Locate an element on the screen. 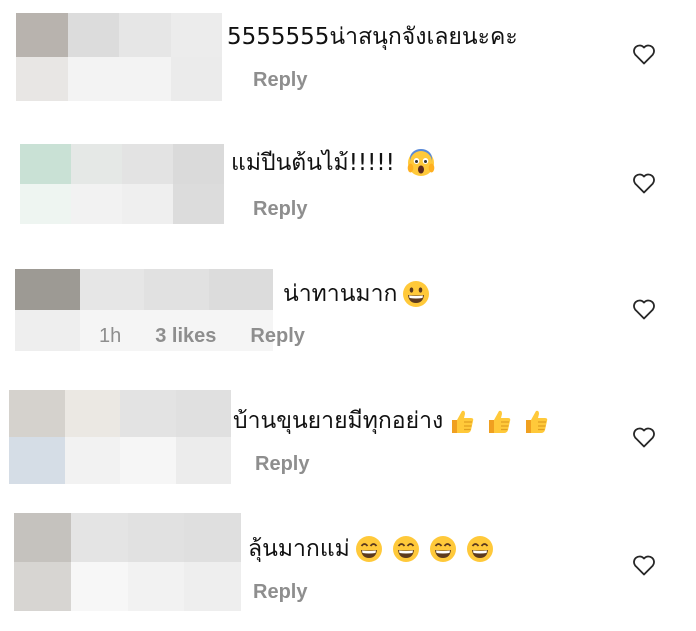 The width and height of the screenshot is (696, 631). scream-emoji is located at coordinates (421, 162).